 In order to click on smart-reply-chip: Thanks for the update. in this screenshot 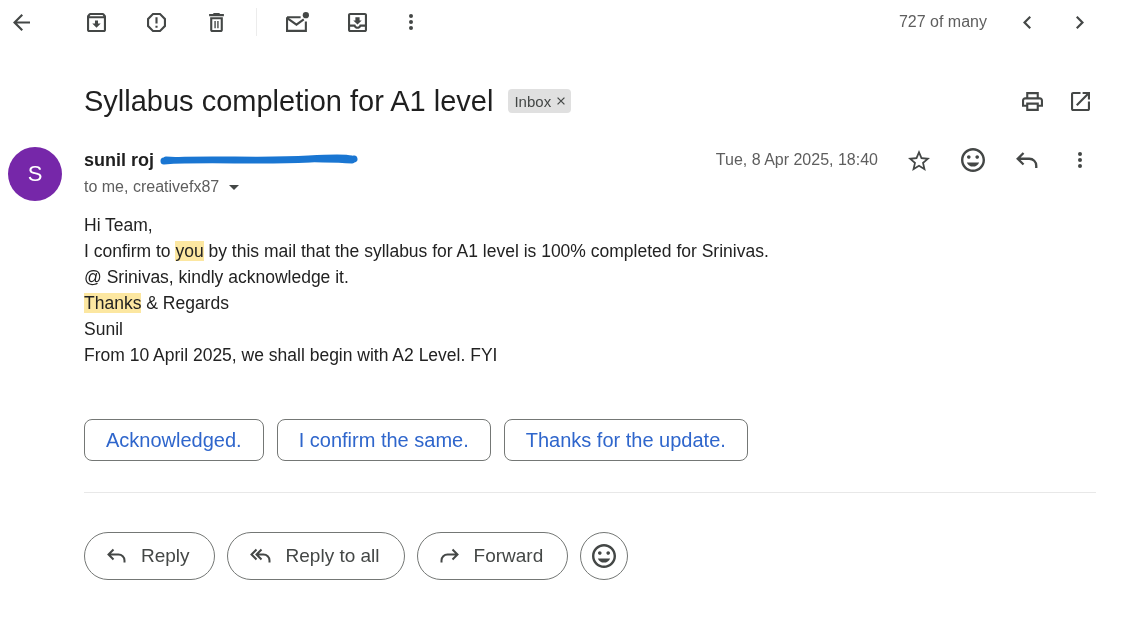, I will do `click(625, 440)`.